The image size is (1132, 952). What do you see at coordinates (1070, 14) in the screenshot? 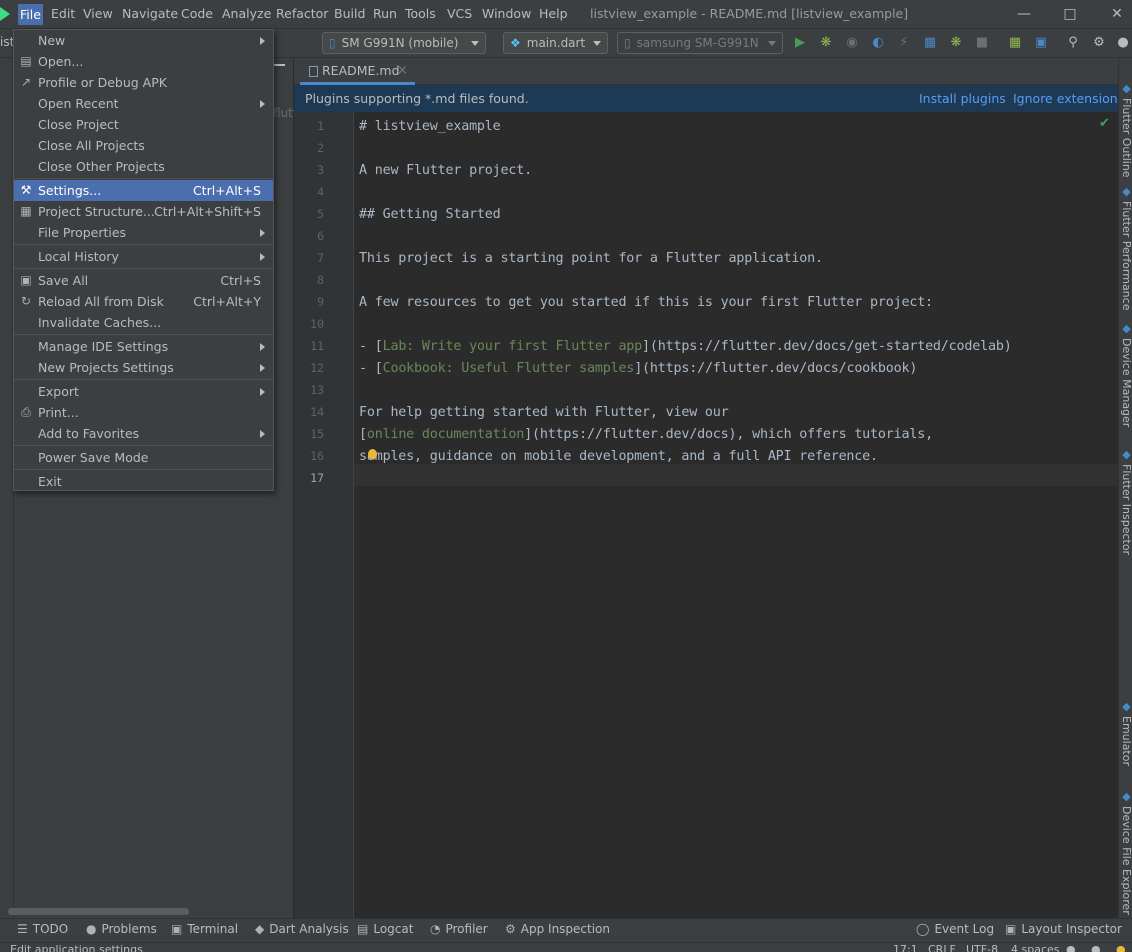
I see `maximize-icon: □` at bounding box center [1070, 14].